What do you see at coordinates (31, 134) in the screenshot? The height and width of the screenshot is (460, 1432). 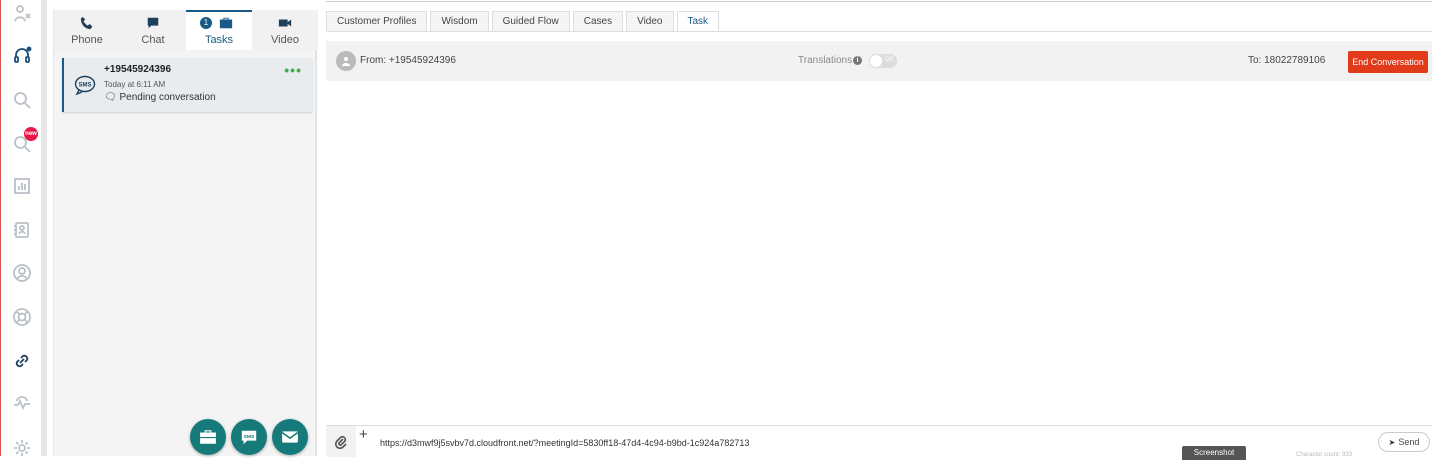 I see `new-badge: new` at bounding box center [31, 134].